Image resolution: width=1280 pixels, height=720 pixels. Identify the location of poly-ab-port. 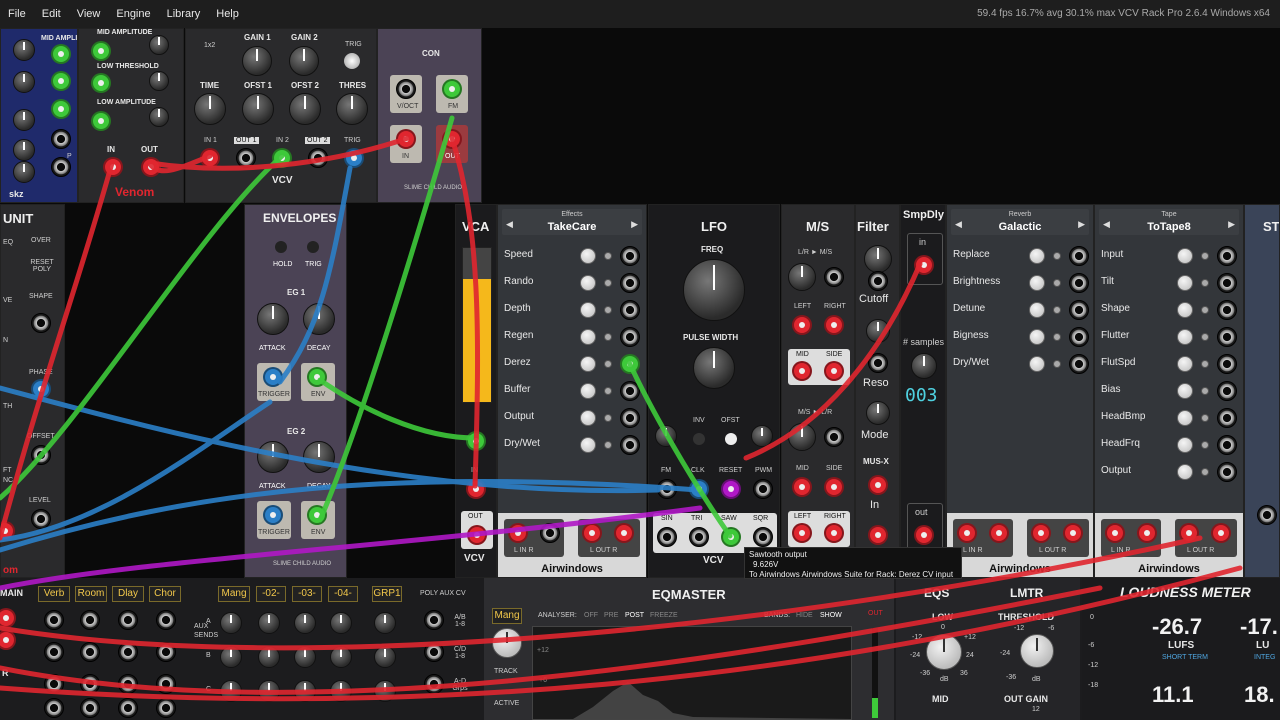
(434, 620).